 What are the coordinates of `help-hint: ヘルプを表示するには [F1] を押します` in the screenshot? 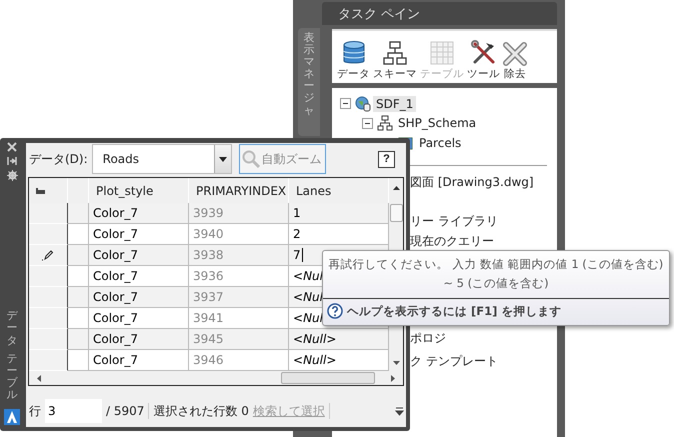 It's located at (454, 311).